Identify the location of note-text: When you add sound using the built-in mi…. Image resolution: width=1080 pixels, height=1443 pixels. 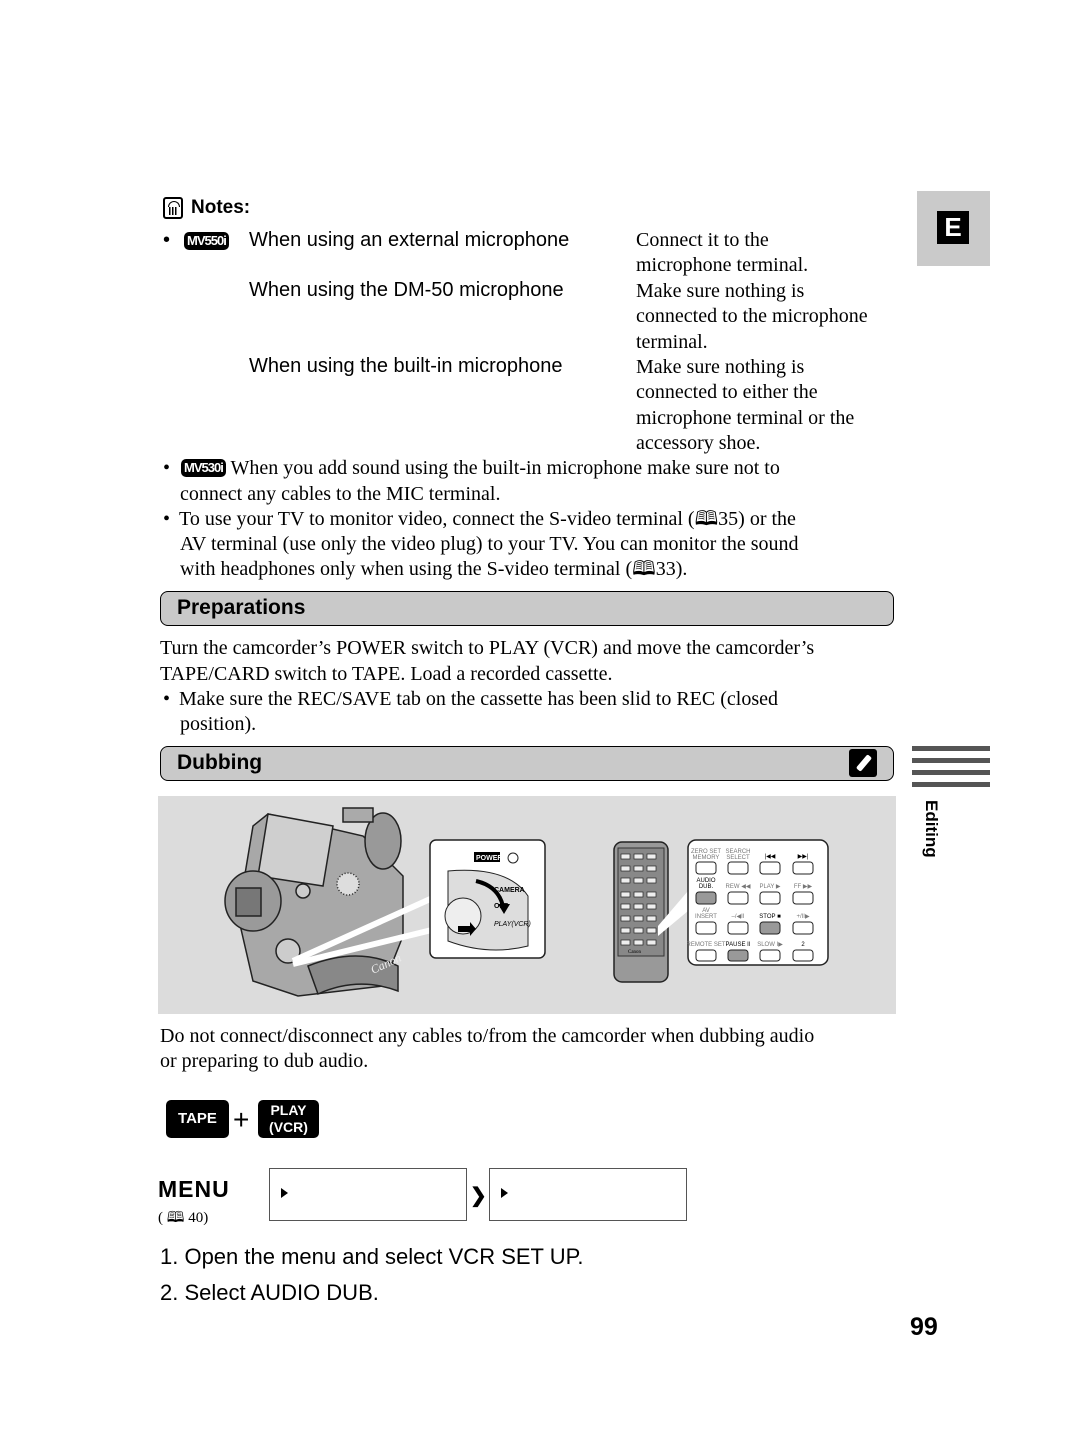
(505, 468).